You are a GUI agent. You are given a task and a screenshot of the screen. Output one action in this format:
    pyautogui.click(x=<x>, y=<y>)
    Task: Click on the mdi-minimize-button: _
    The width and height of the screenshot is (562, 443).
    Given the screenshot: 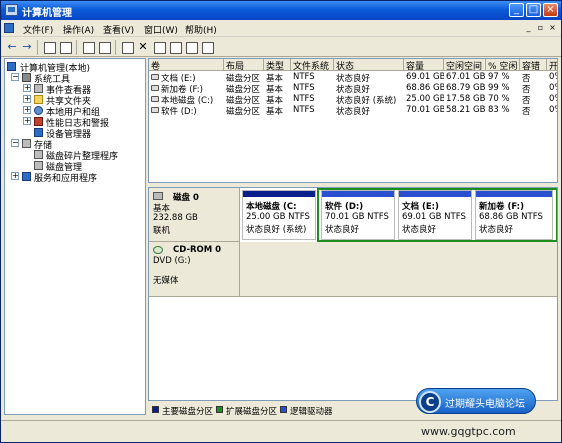 What is the action you would take?
    pyautogui.click(x=528, y=27)
    